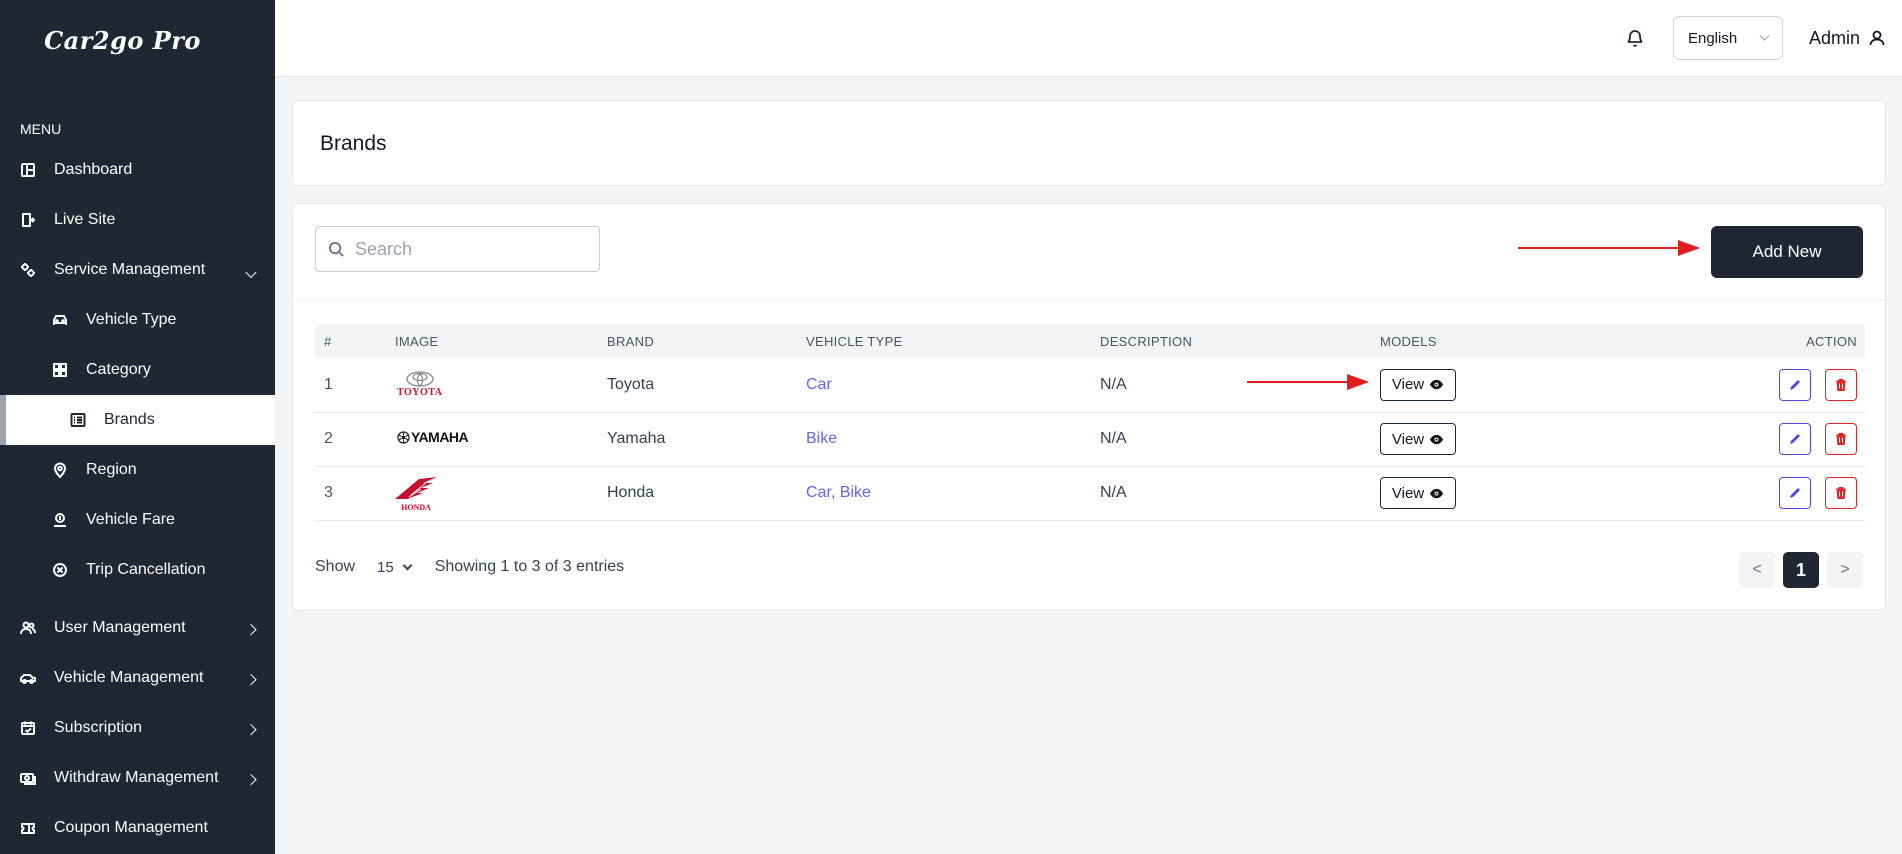 The height and width of the screenshot is (854, 1902). Describe the element at coordinates (420, 393) in the screenshot. I see `toyota-wordmark: TOYOTA` at that location.